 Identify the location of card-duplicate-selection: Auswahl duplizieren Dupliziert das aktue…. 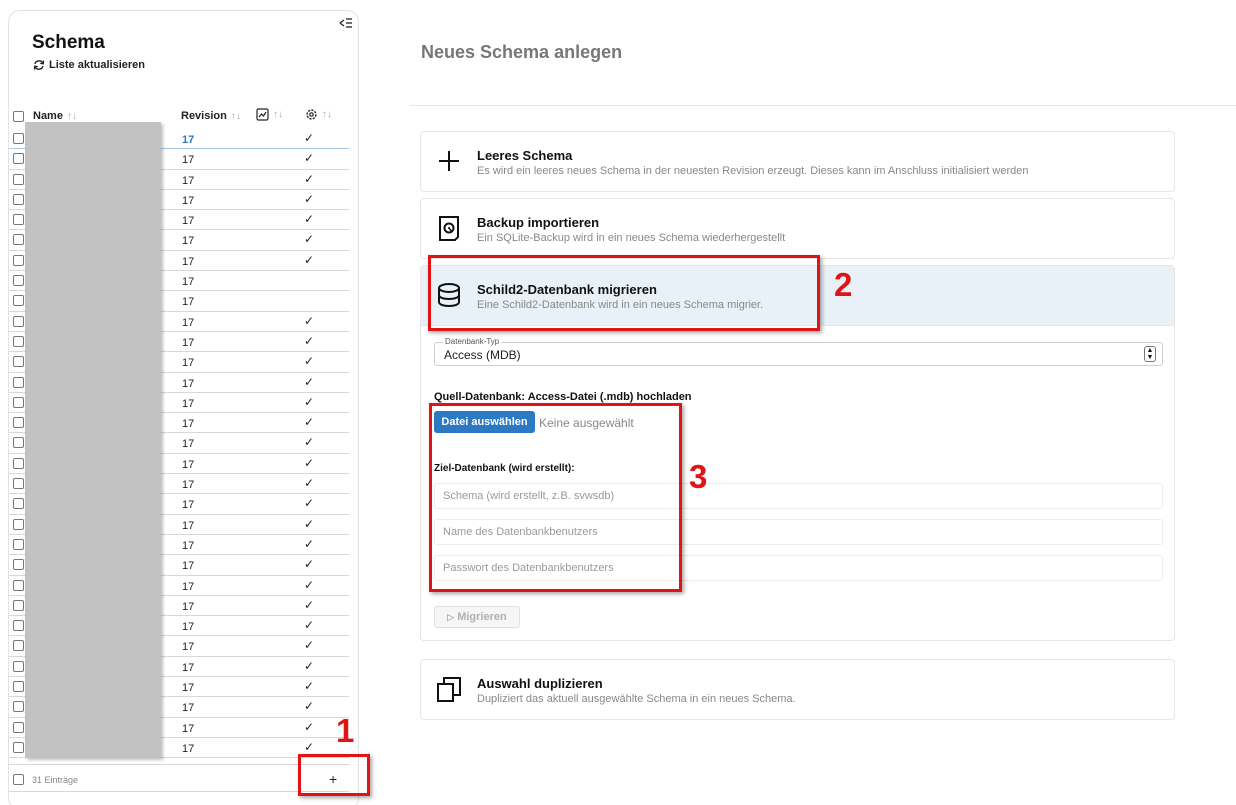
(797, 689).